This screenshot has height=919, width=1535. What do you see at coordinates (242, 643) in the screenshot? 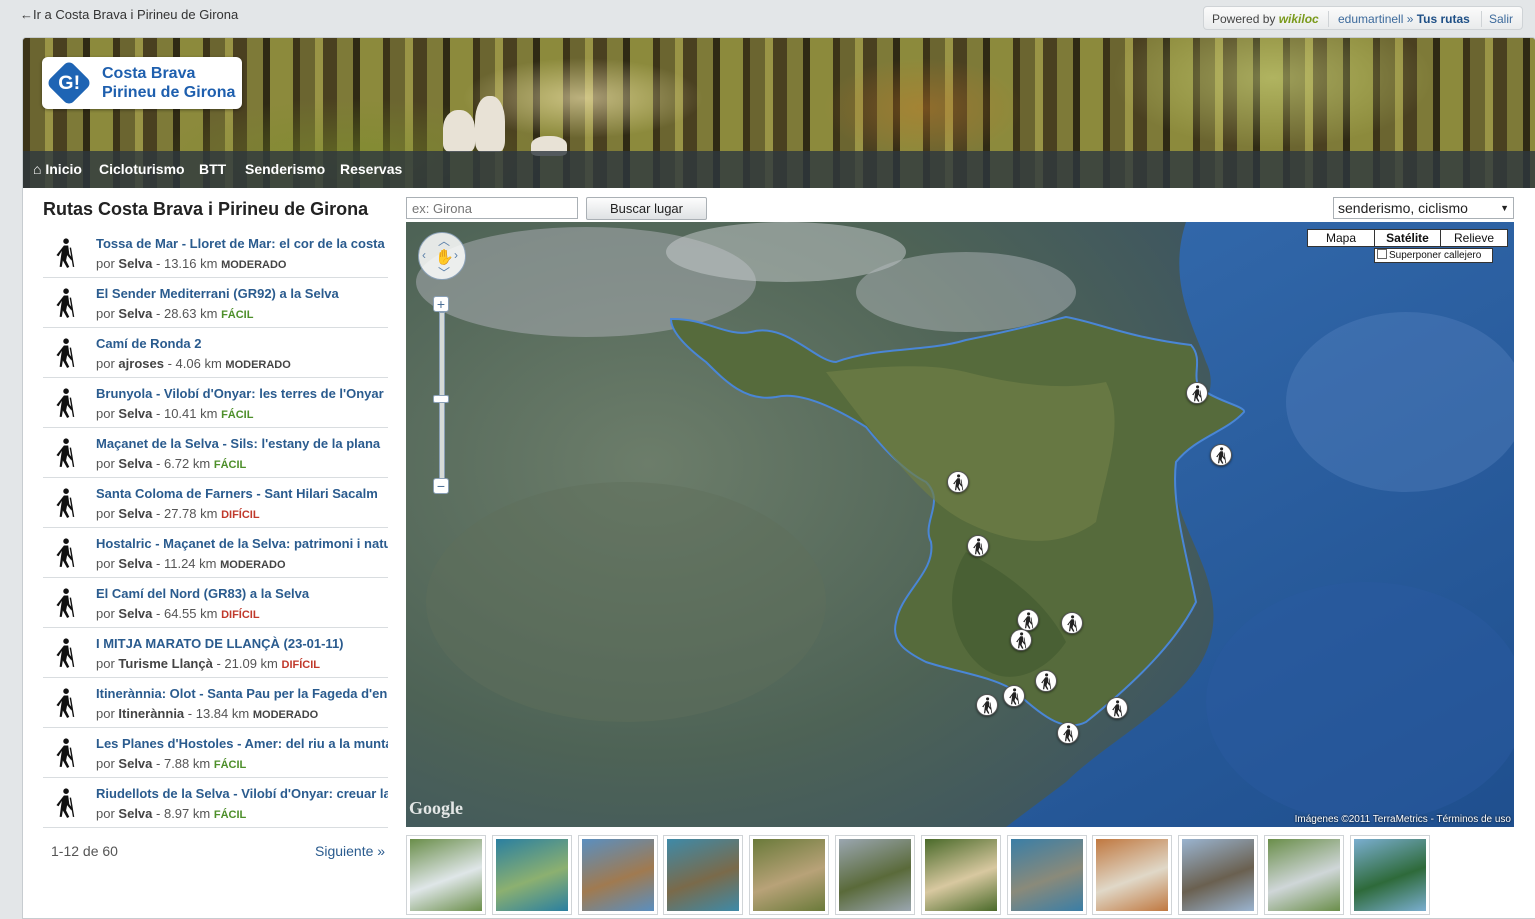
I see `route-name-link: I MITJA MARATO DE LLANÇÀ (23-01-11)` at bounding box center [242, 643].